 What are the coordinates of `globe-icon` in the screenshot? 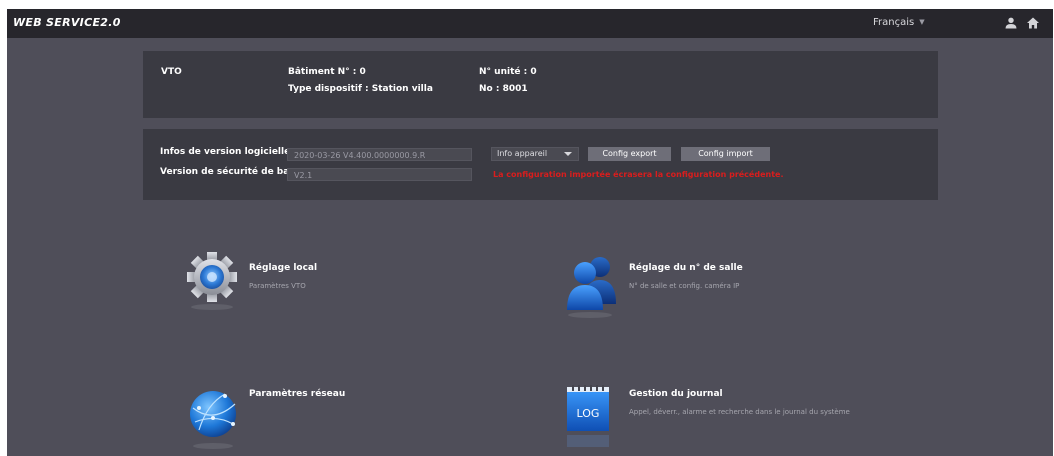 It's located at (213, 418).